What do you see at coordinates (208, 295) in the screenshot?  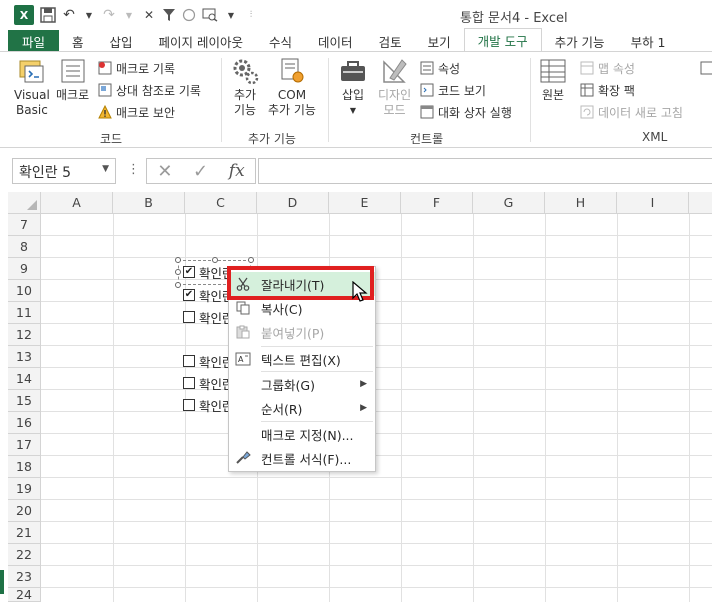 I see `checkbox-control: ✔ 확인란` at bounding box center [208, 295].